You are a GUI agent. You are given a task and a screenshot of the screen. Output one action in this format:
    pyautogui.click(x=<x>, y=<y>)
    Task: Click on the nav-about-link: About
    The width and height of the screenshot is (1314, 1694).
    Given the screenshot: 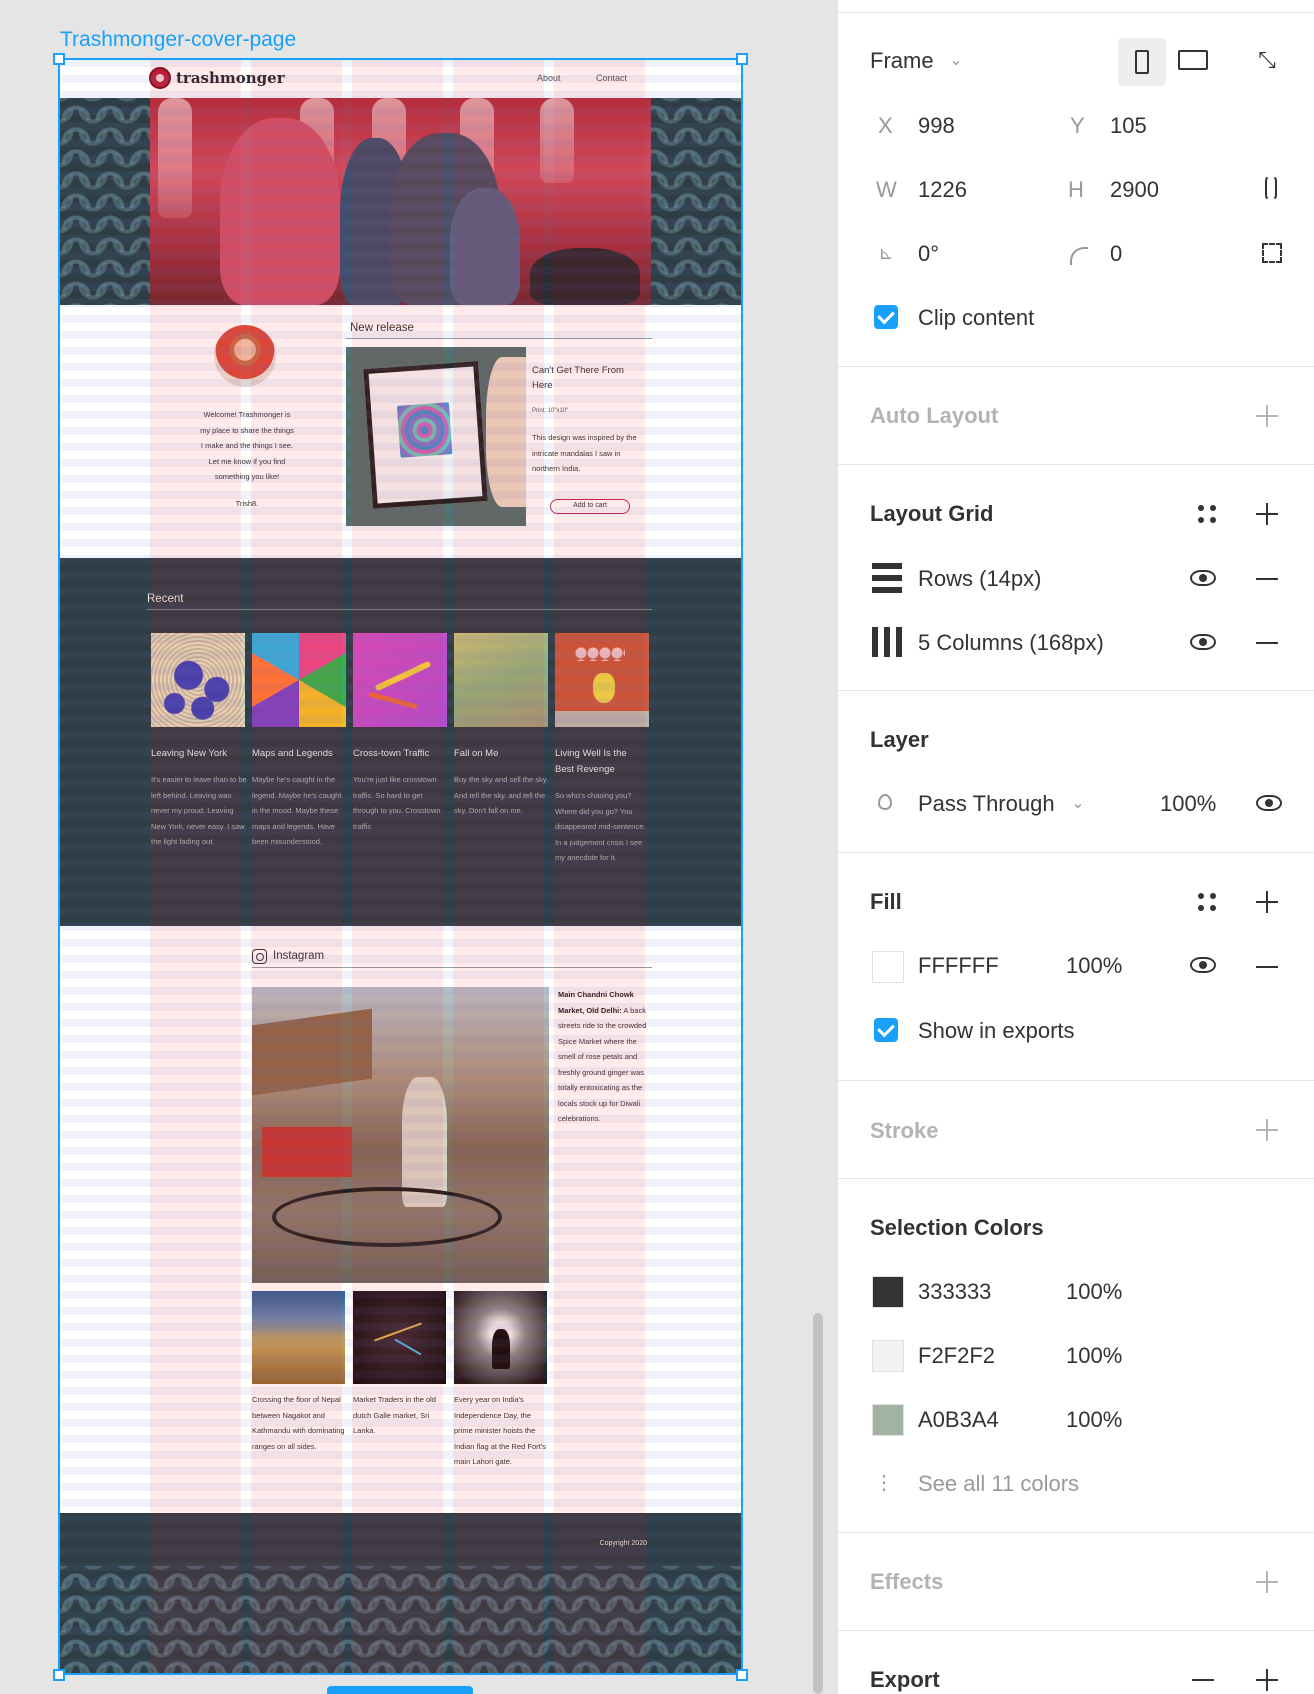 What is the action you would take?
    pyautogui.click(x=549, y=78)
    